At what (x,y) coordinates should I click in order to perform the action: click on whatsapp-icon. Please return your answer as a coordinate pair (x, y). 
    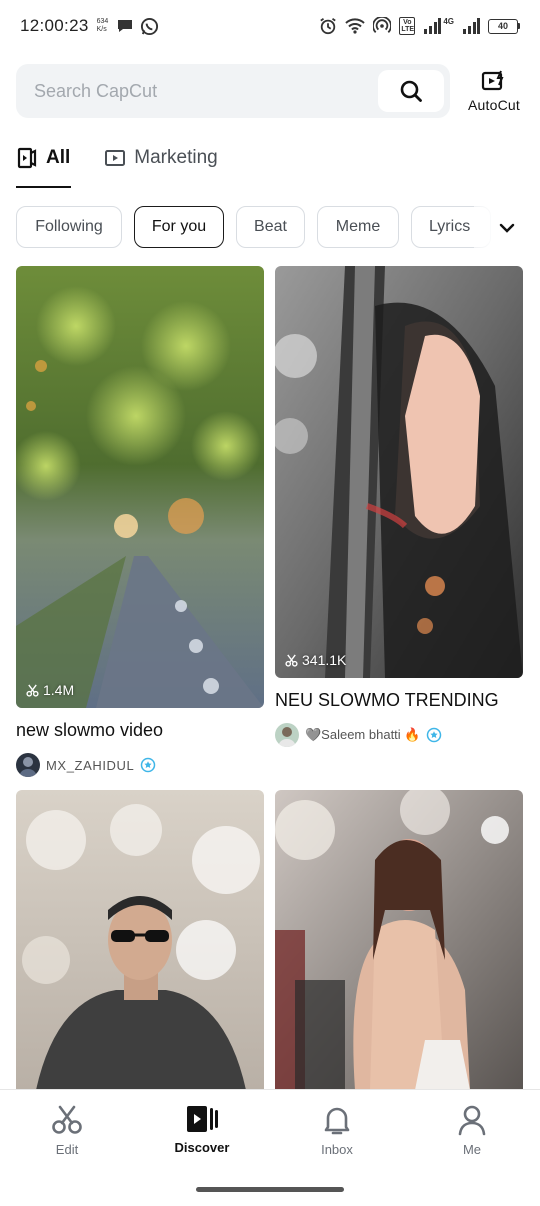
    Looking at the image, I should click on (150, 26).